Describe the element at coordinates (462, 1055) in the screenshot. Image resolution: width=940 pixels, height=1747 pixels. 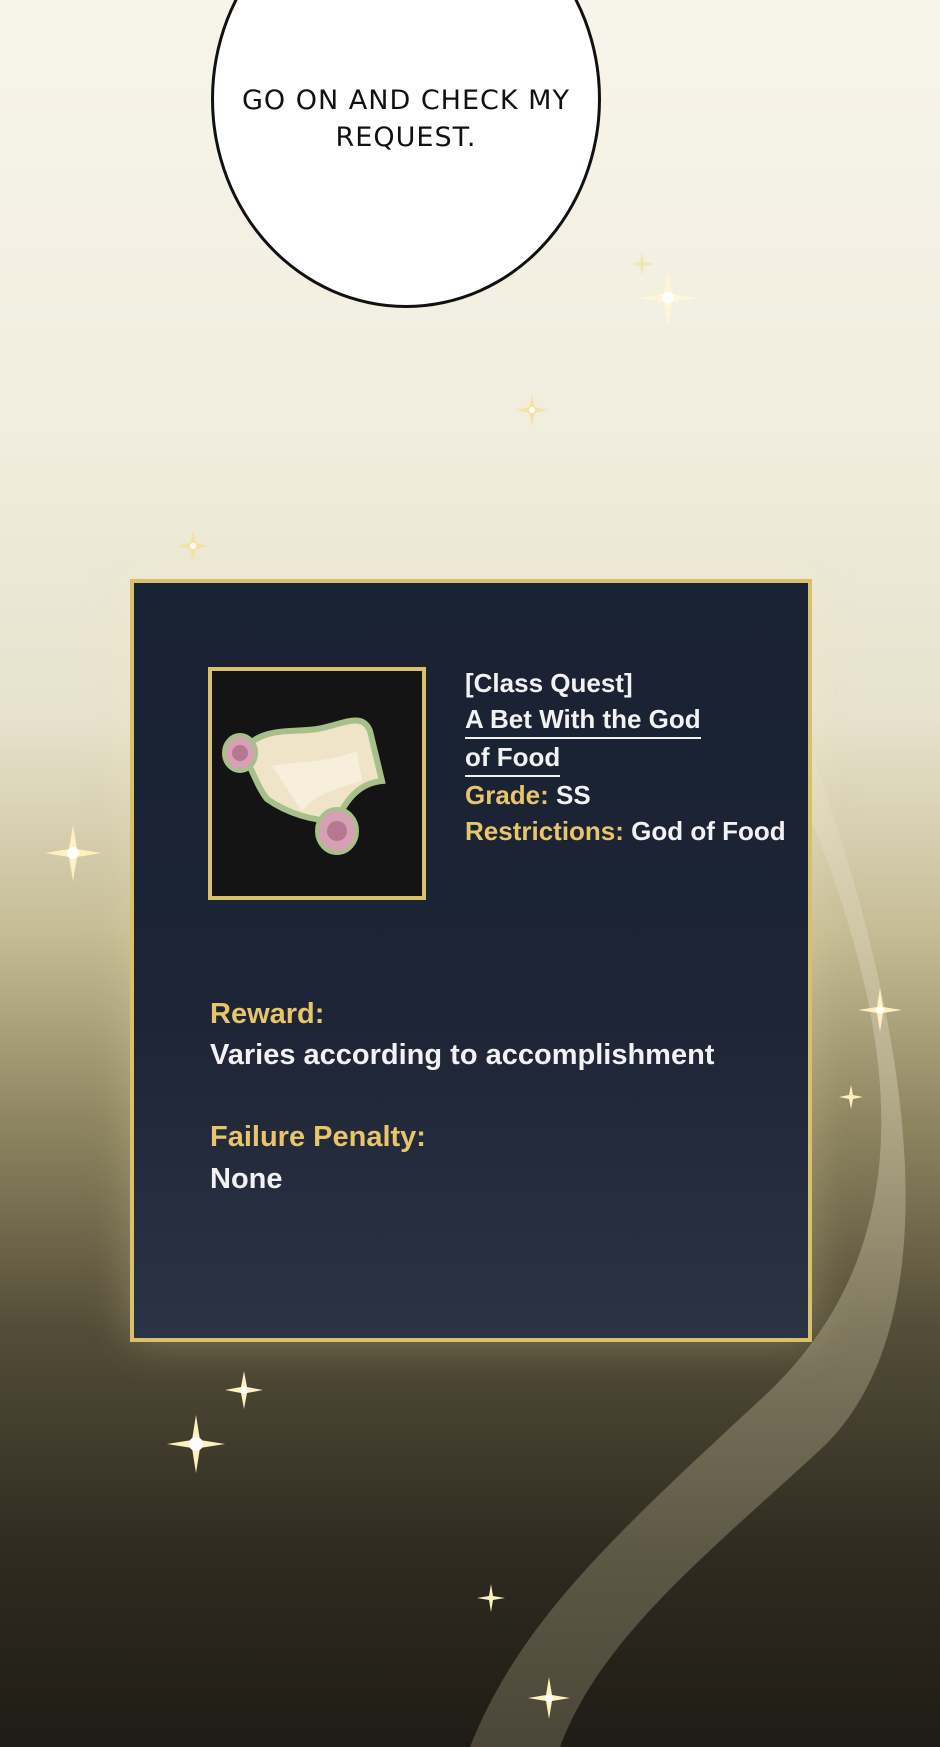
I see `reward-value: Varies according to accomplishment` at that location.